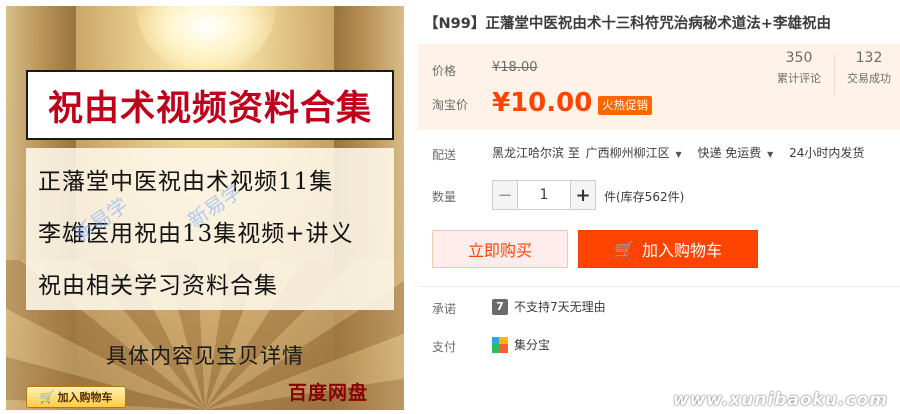 The height and width of the screenshot is (414, 900). Describe the element at coordinates (500, 344) in the screenshot. I see `jifenbao-icon` at that location.